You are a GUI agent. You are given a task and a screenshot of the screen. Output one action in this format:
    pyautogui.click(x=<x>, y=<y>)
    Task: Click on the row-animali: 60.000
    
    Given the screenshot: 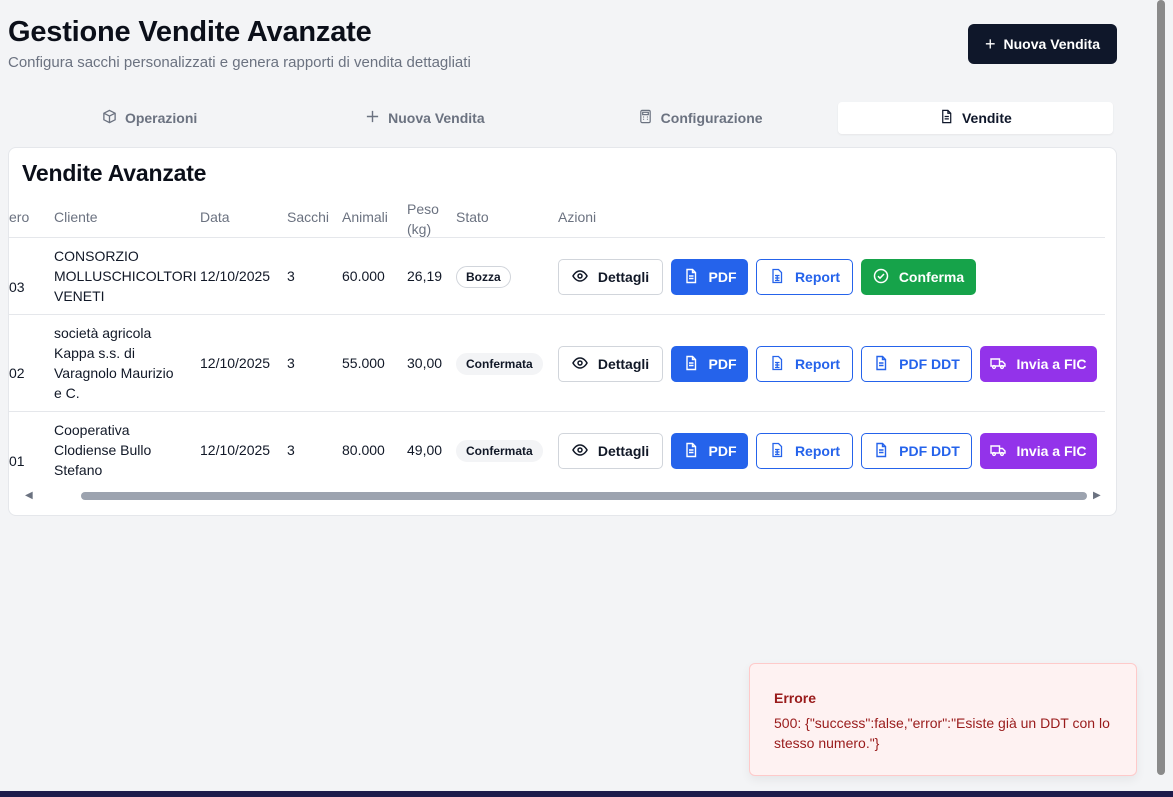 What is the action you would take?
    pyautogui.click(x=363, y=276)
    